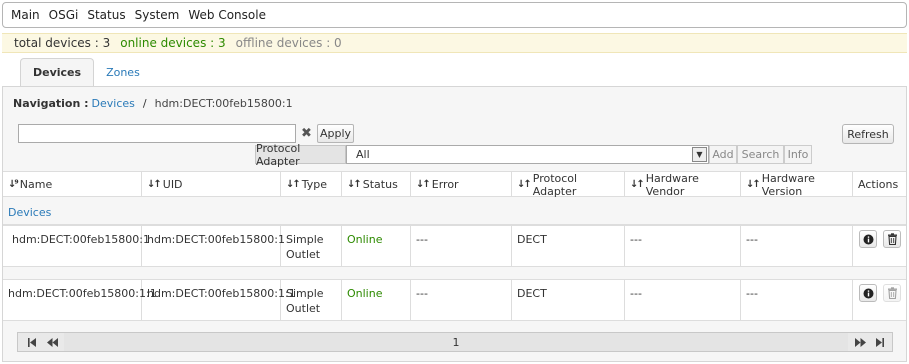 This screenshot has width=909, height=364. Describe the element at coordinates (173, 43) in the screenshot. I see `online-devices-count: online devices : 3` at that location.